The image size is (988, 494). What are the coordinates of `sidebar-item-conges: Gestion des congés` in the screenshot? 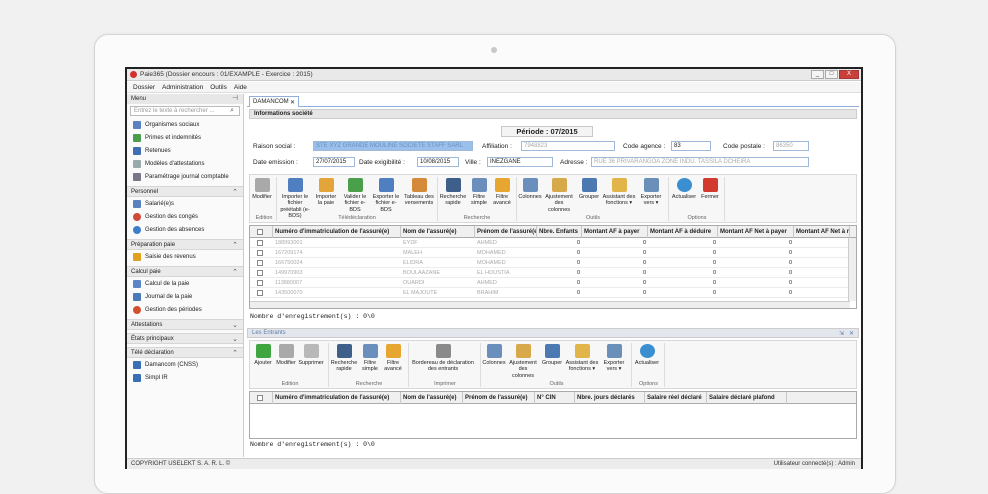 It's located at (185, 216).